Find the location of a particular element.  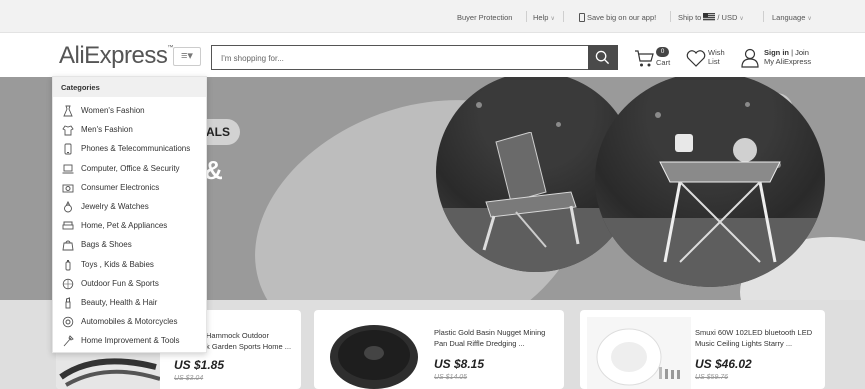

category-label: Women's Fashion is located at coordinates (113, 110).